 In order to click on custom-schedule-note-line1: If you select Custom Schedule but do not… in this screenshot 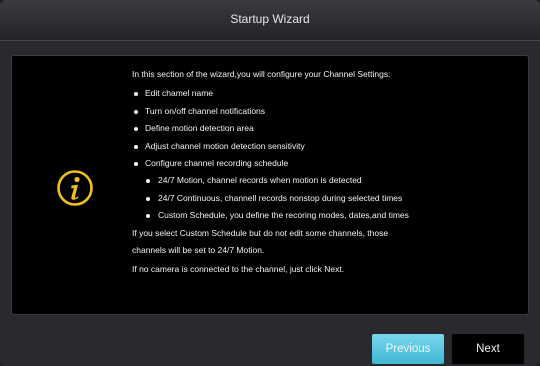, I will do `click(260, 232)`.